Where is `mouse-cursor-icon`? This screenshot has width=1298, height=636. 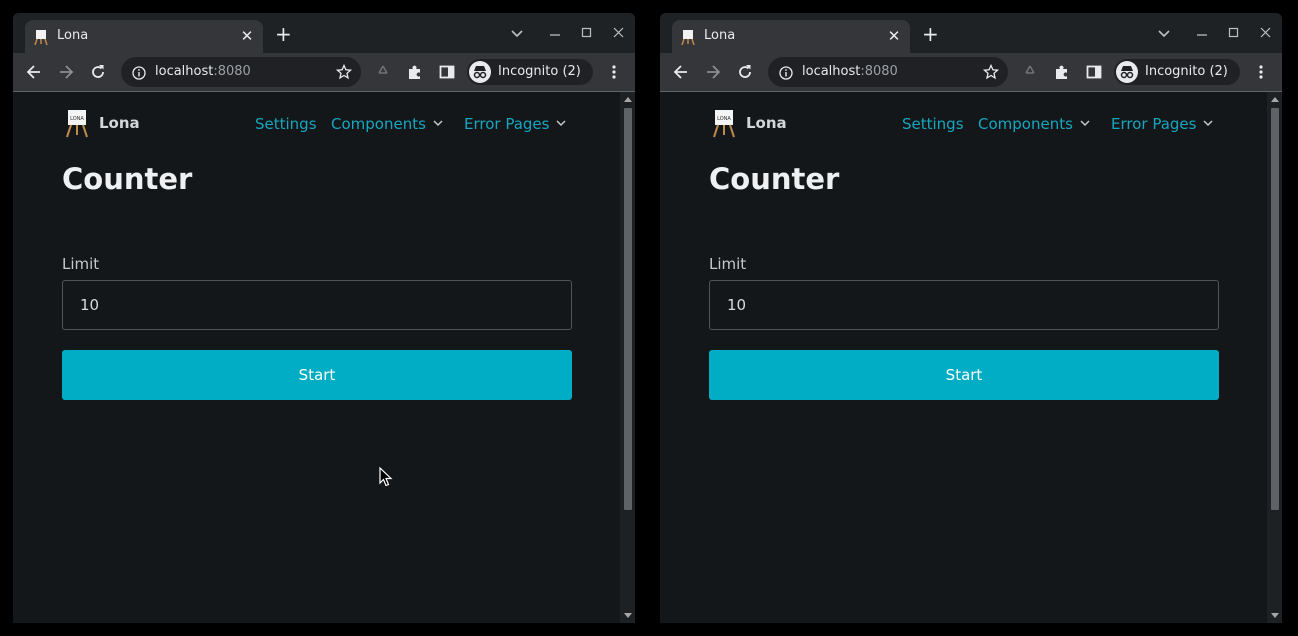 mouse-cursor-icon is located at coordinates (386, 476).